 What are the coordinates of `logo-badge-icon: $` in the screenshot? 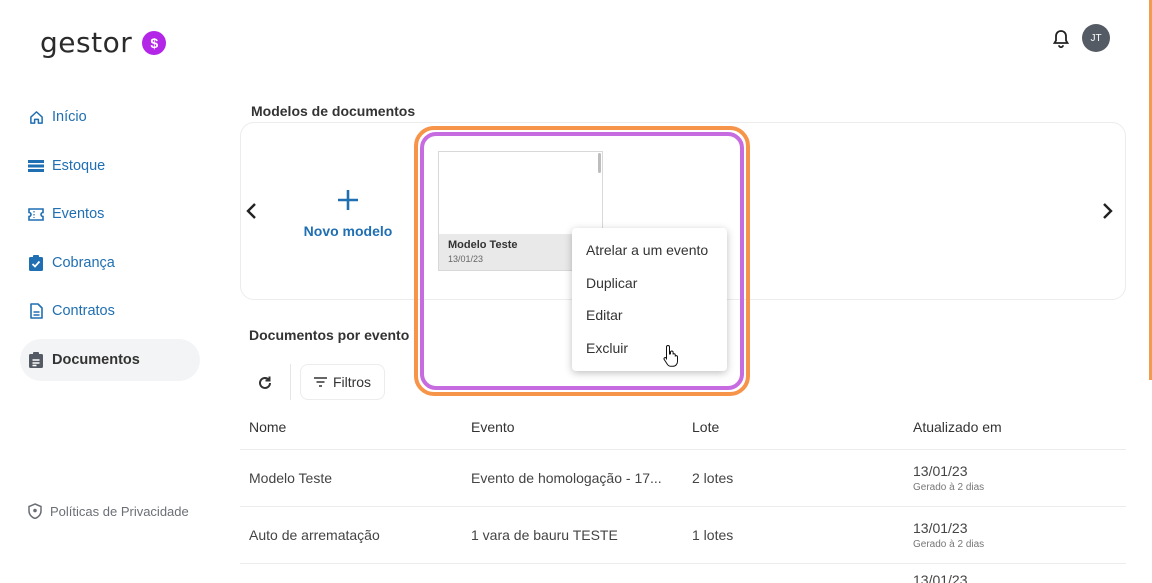 It's located at (154, 42).